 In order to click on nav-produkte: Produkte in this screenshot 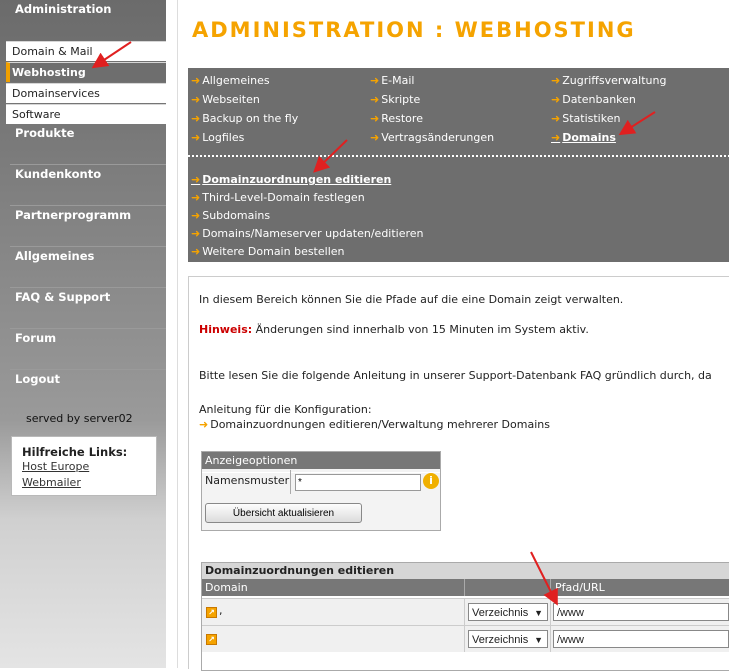, I will do `click(83, 144)`.